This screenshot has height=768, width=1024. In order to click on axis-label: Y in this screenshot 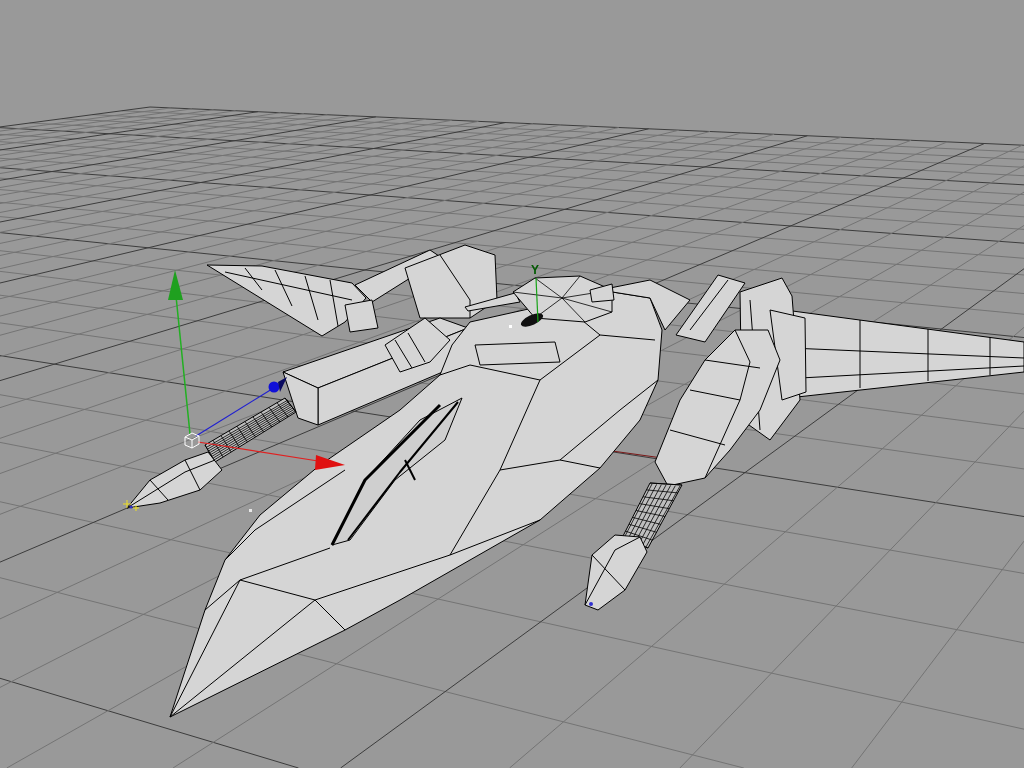, I will do `click(535, 270)`.